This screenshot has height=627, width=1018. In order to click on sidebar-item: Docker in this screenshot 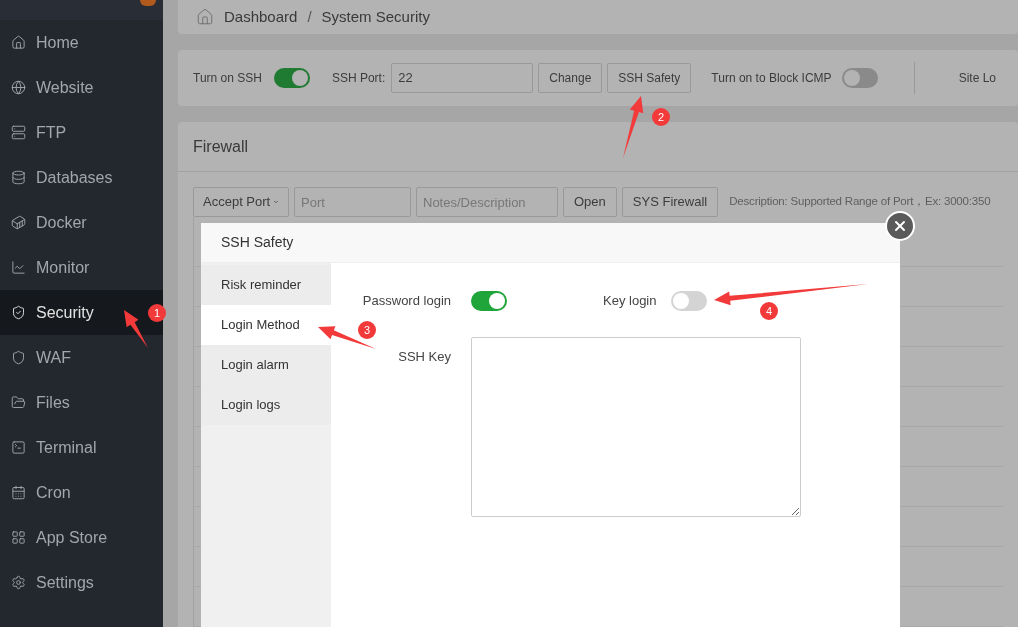, I will do `click(81, 222)`.